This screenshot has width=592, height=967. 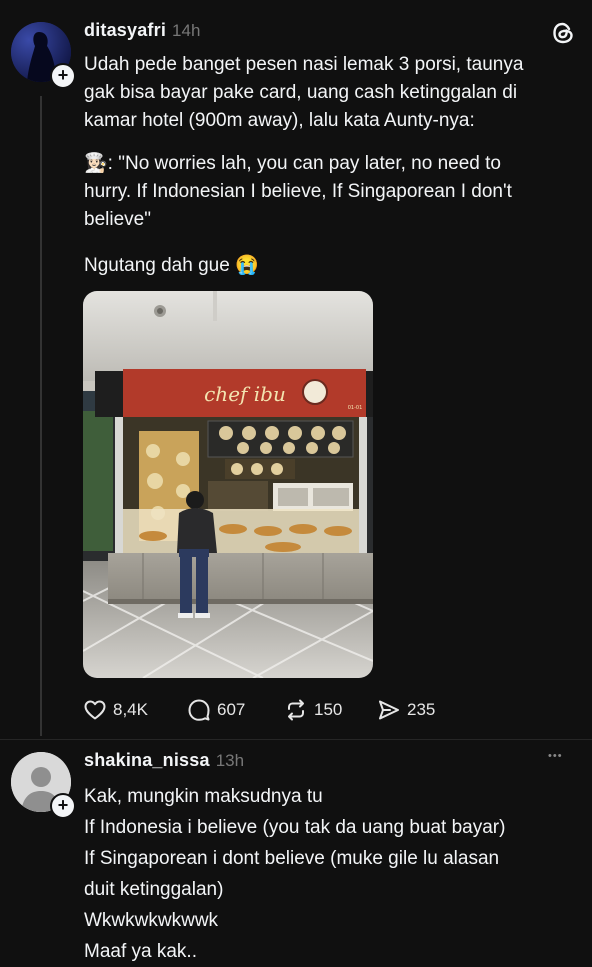 I want to click on reply-username: shakina_nissa, so click(x=147, y=760).